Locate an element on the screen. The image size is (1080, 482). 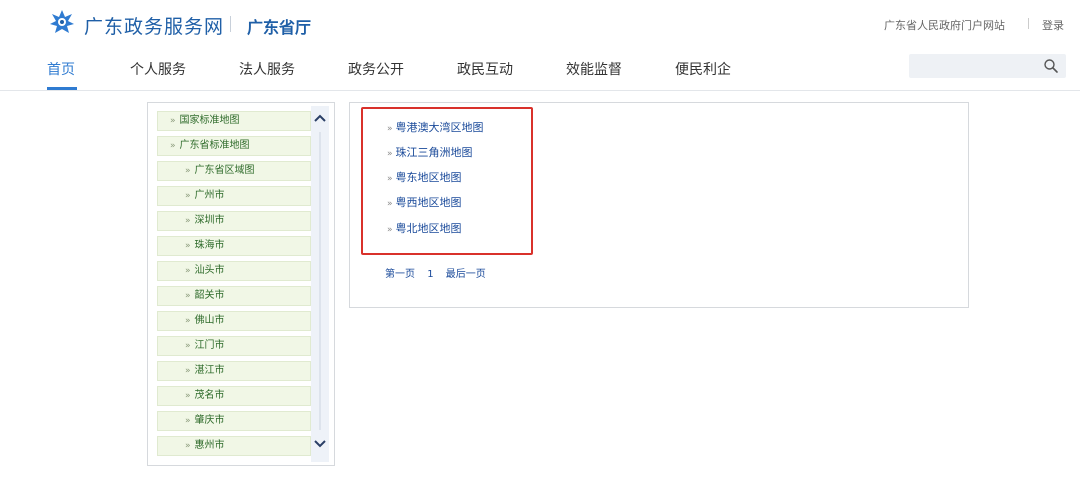
chevron-up-icon is located at coordinates (320, 119).